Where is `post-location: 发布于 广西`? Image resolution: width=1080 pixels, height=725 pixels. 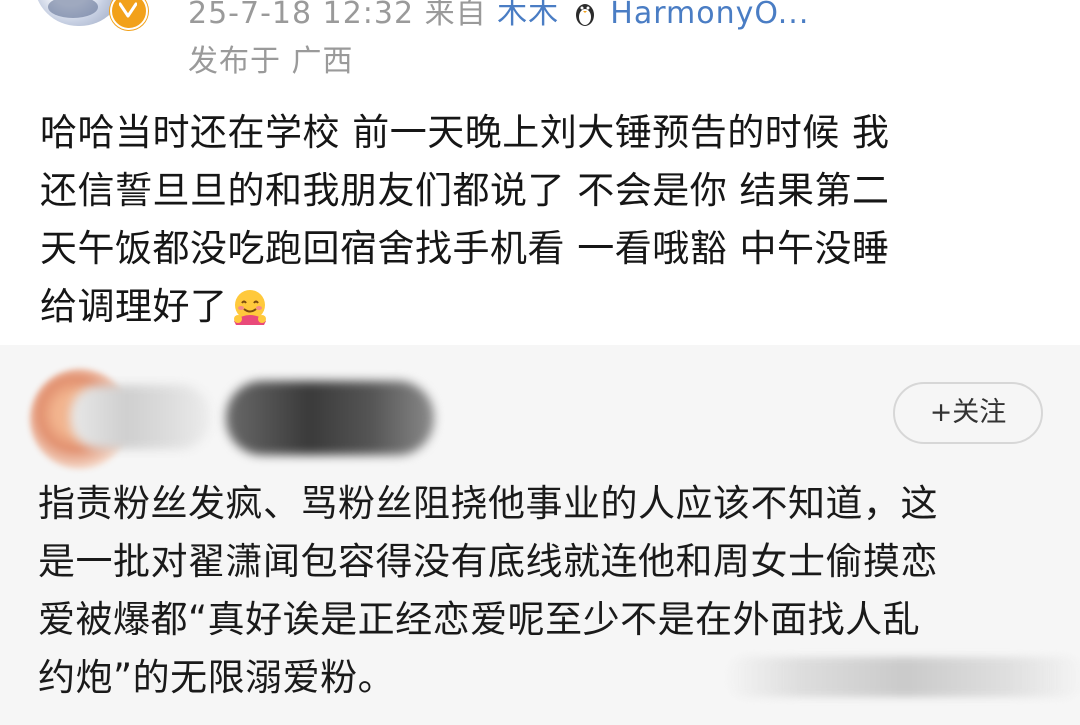
post-location: 发布于 广西 is located at coordinates (271, 61).